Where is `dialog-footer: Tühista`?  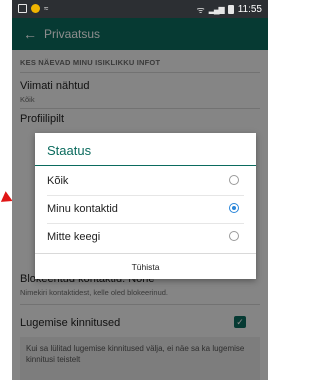 dialog-footer: Tühista is located at coordinates (145, 266).